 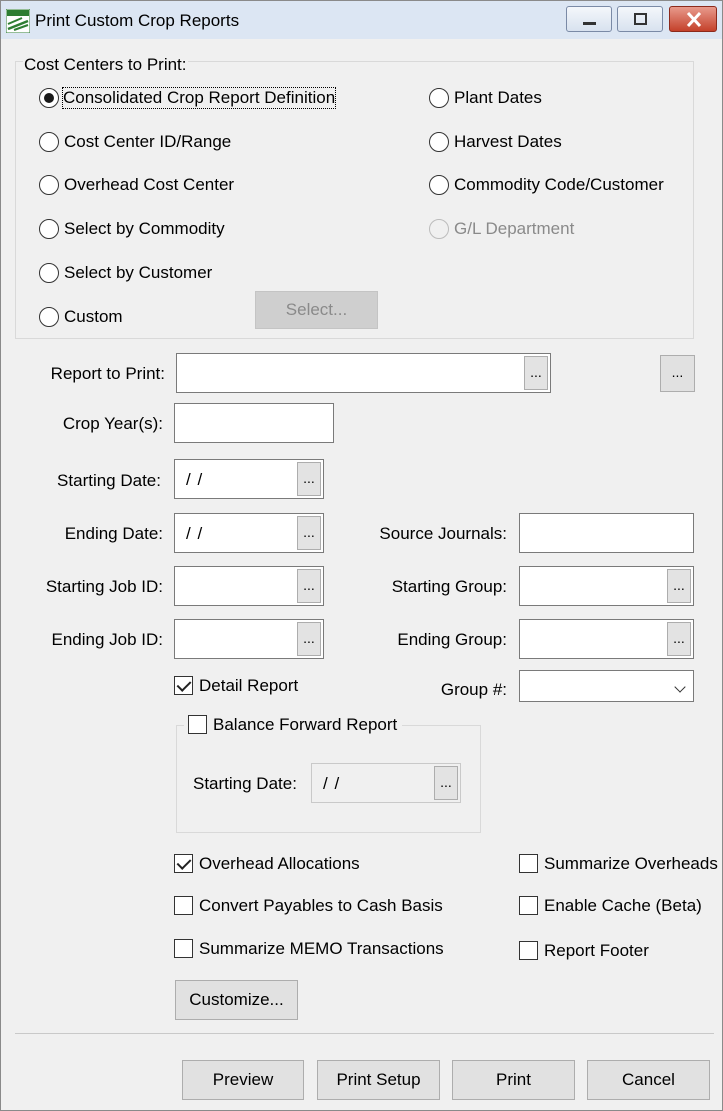 What do you see at coordinates (596, 951) in the screenshot?
I see `report-footer-label: Report Footer` at bounding box center [596, 951].